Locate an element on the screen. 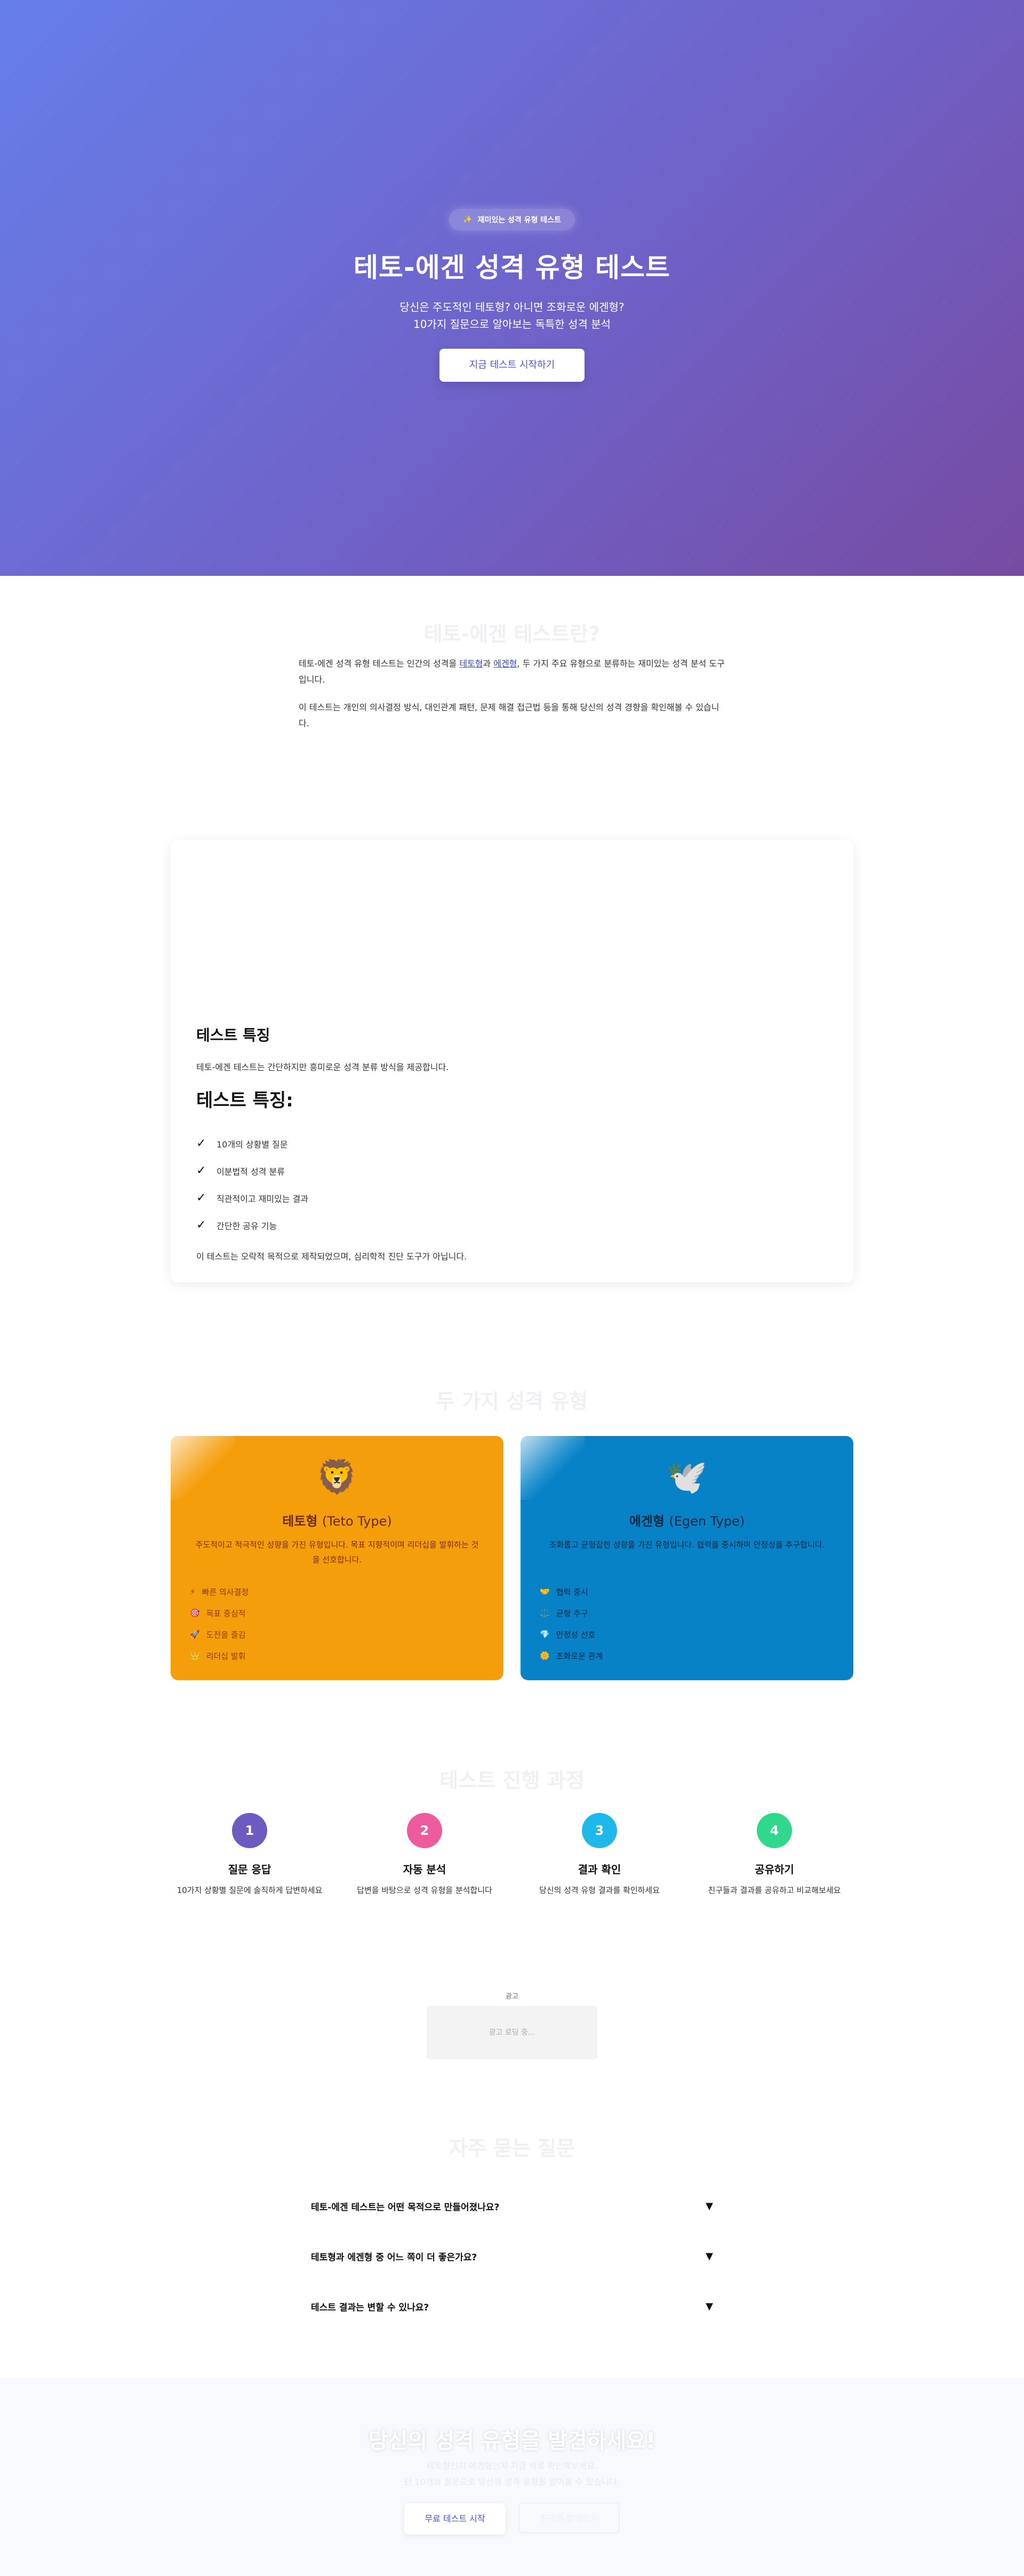 The width and height of the screenshot is (1024, 2576). hero-badge: ✨ 재미있는 성격 유형 테스트 is located at coordinates (512, 220).